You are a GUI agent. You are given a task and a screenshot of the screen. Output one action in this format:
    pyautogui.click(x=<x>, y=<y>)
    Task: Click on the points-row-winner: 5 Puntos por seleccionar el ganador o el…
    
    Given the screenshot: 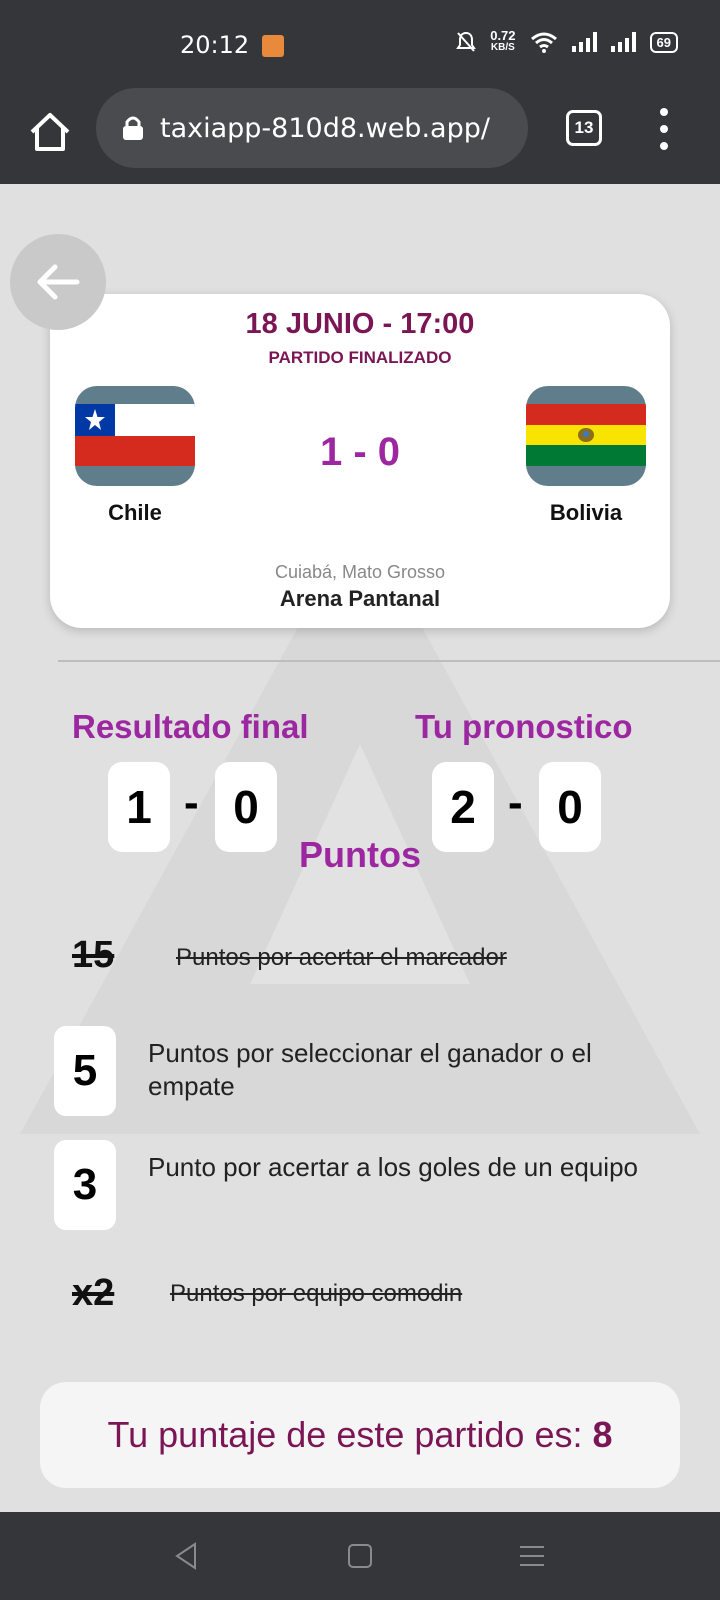 What is the action you would take?
    pyautogui.click(x=364, y=1071)
    